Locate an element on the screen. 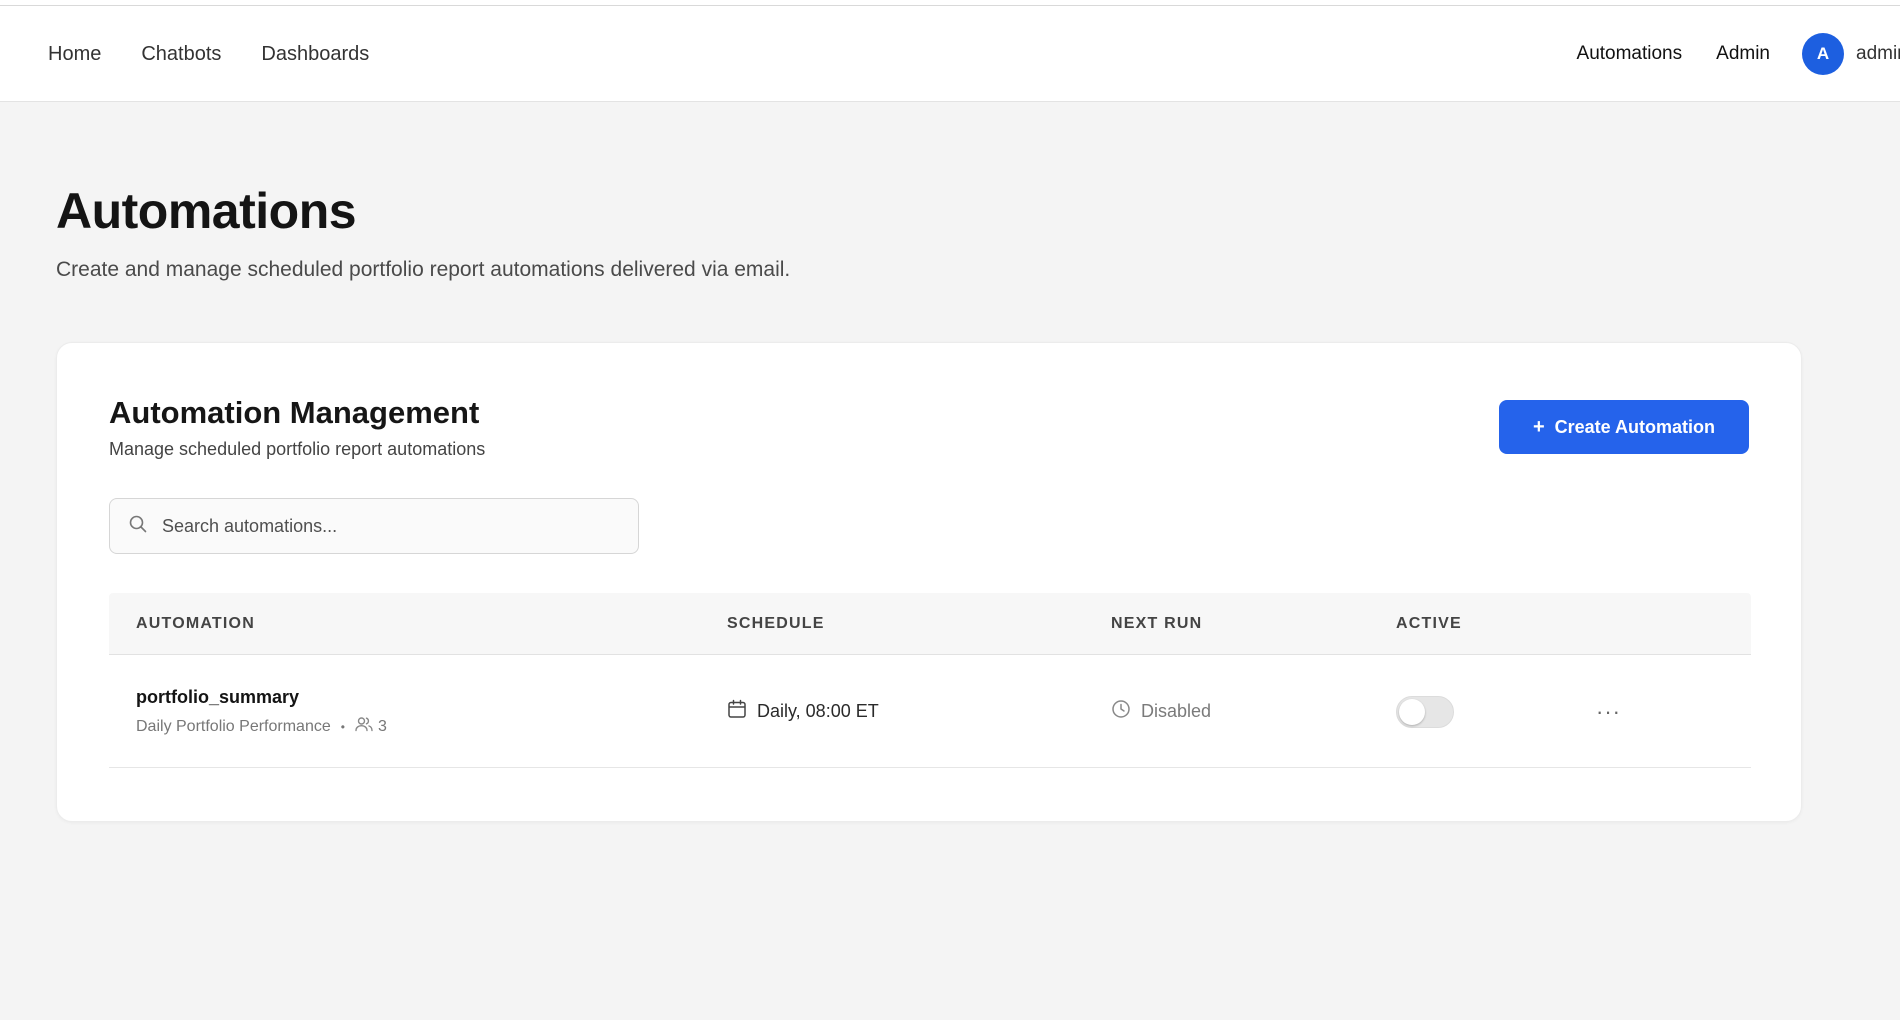 This screenshot has height=1020, width=1900. recipient-count: 3 is located at coordinates (382, 726).